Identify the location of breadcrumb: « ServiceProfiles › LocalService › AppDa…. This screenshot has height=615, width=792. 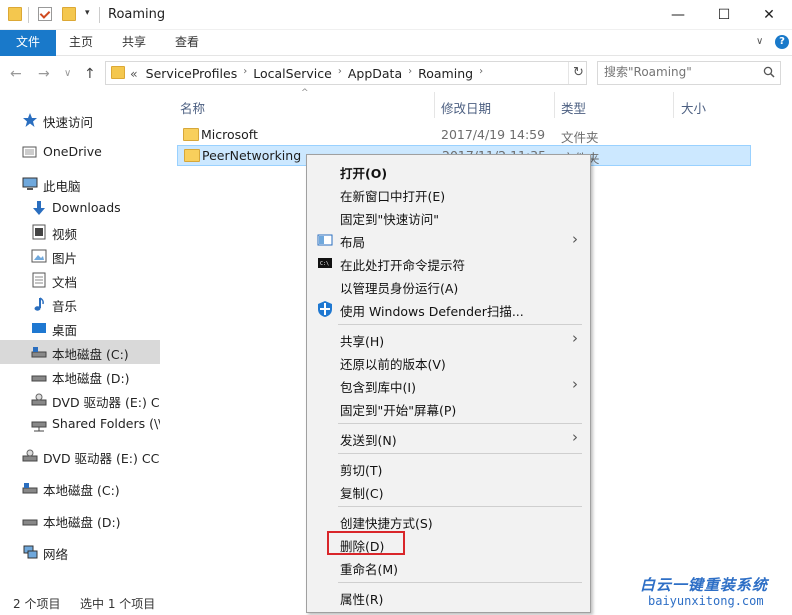
(309, 73).